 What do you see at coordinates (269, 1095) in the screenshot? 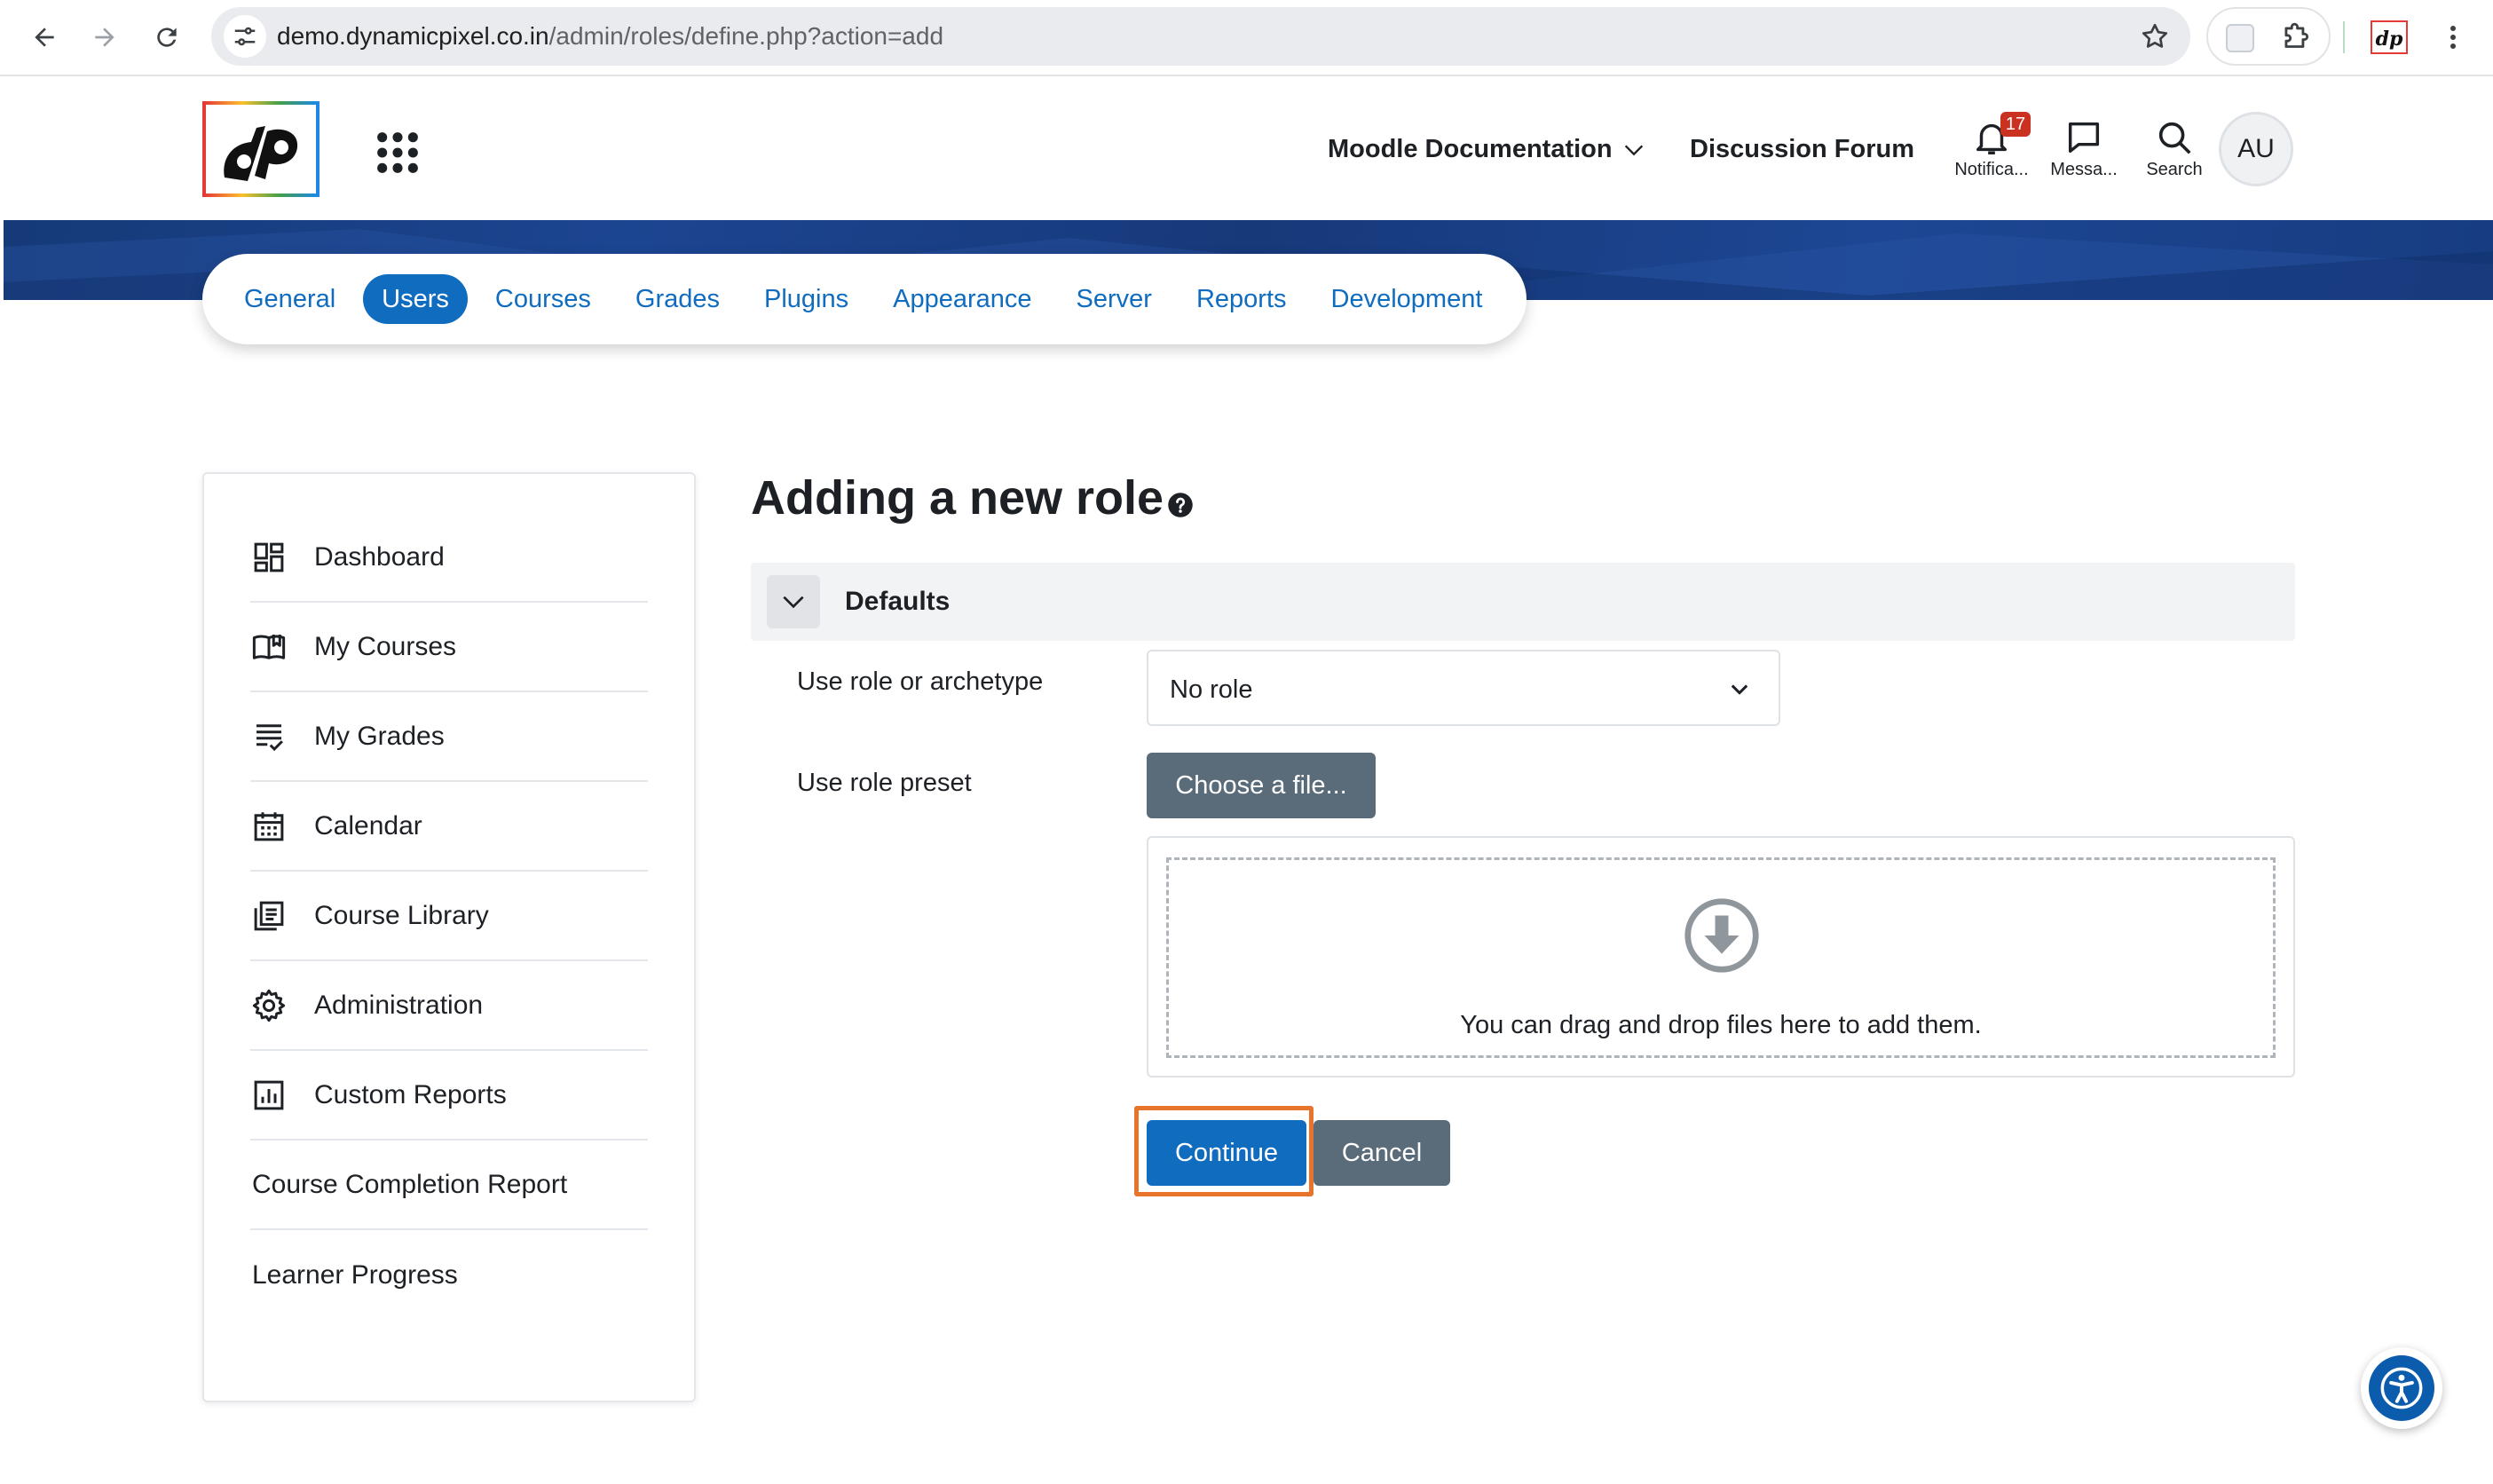
I see `report-chart-icon` at bounding box center [269, 1095].